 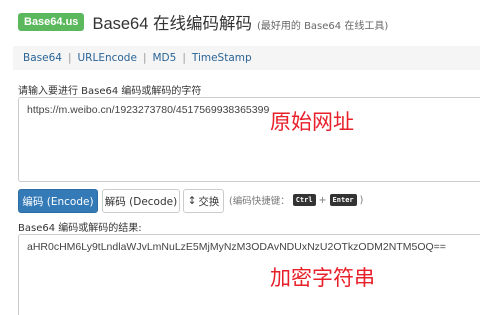 I want to click on hint-prefix: (编码快捷键：, so click(x=259, y=201).